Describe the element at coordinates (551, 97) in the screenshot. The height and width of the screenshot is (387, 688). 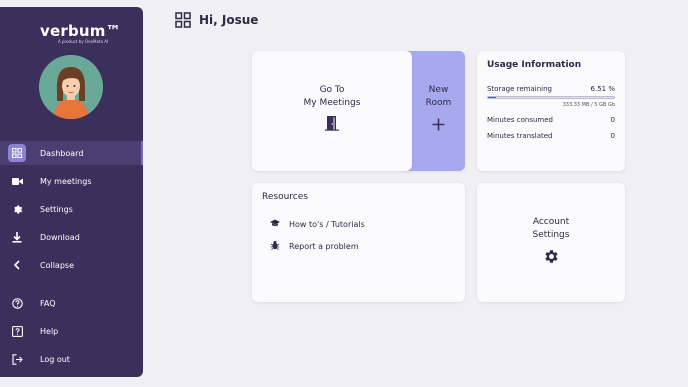
I see `storage-progress-bar` at that location.